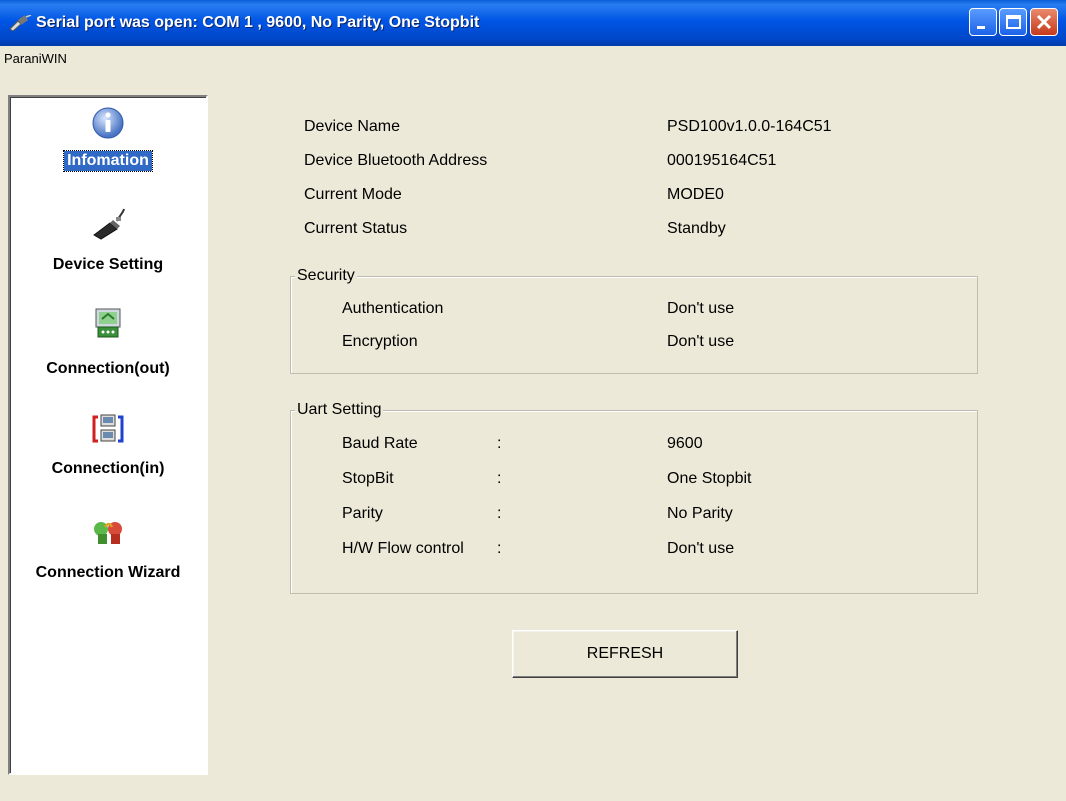  I want to click on minimize-button, so click(983, 22).